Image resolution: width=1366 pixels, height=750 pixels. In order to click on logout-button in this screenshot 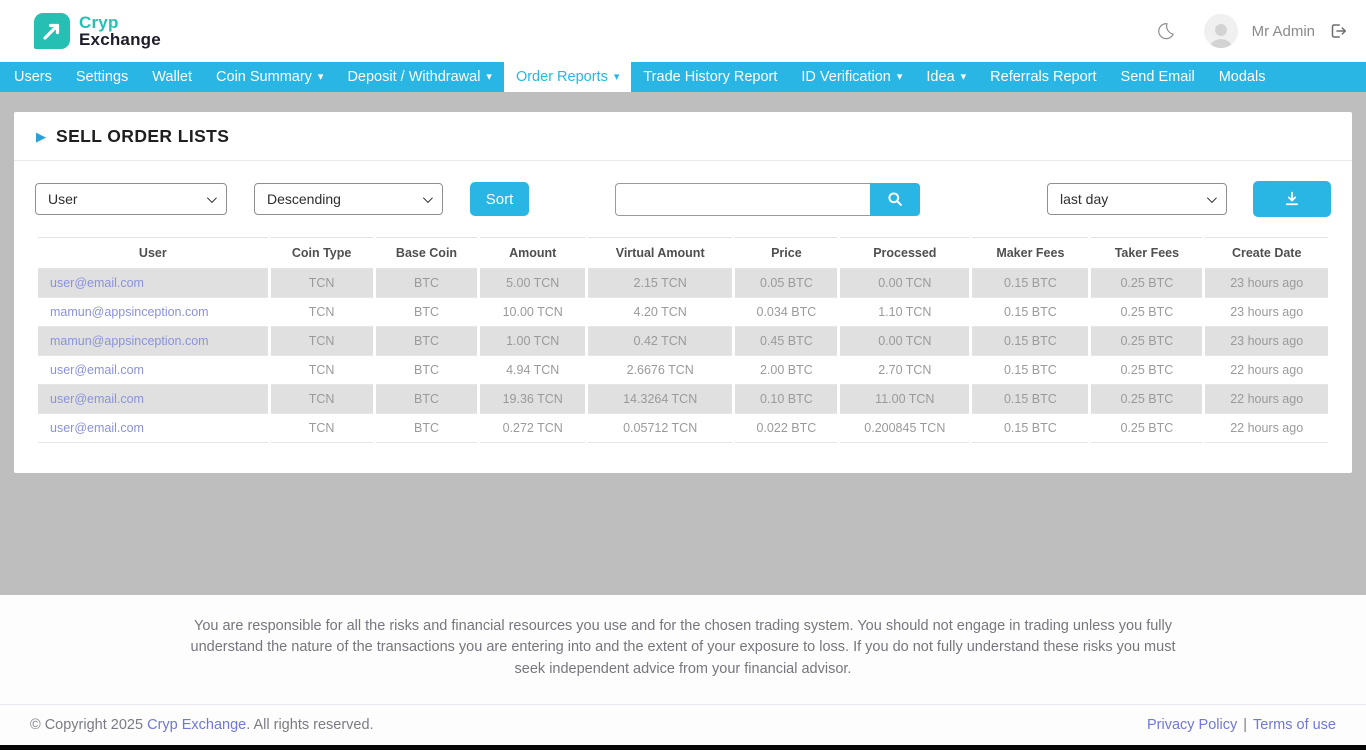, I will do `click(1338, 31)`.